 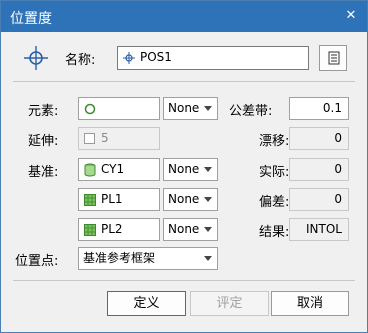 What do you see at coordinates (319, 108) in the screenshot?
I see `tolerance-field: 0.1` at bounding box center [319, 108].